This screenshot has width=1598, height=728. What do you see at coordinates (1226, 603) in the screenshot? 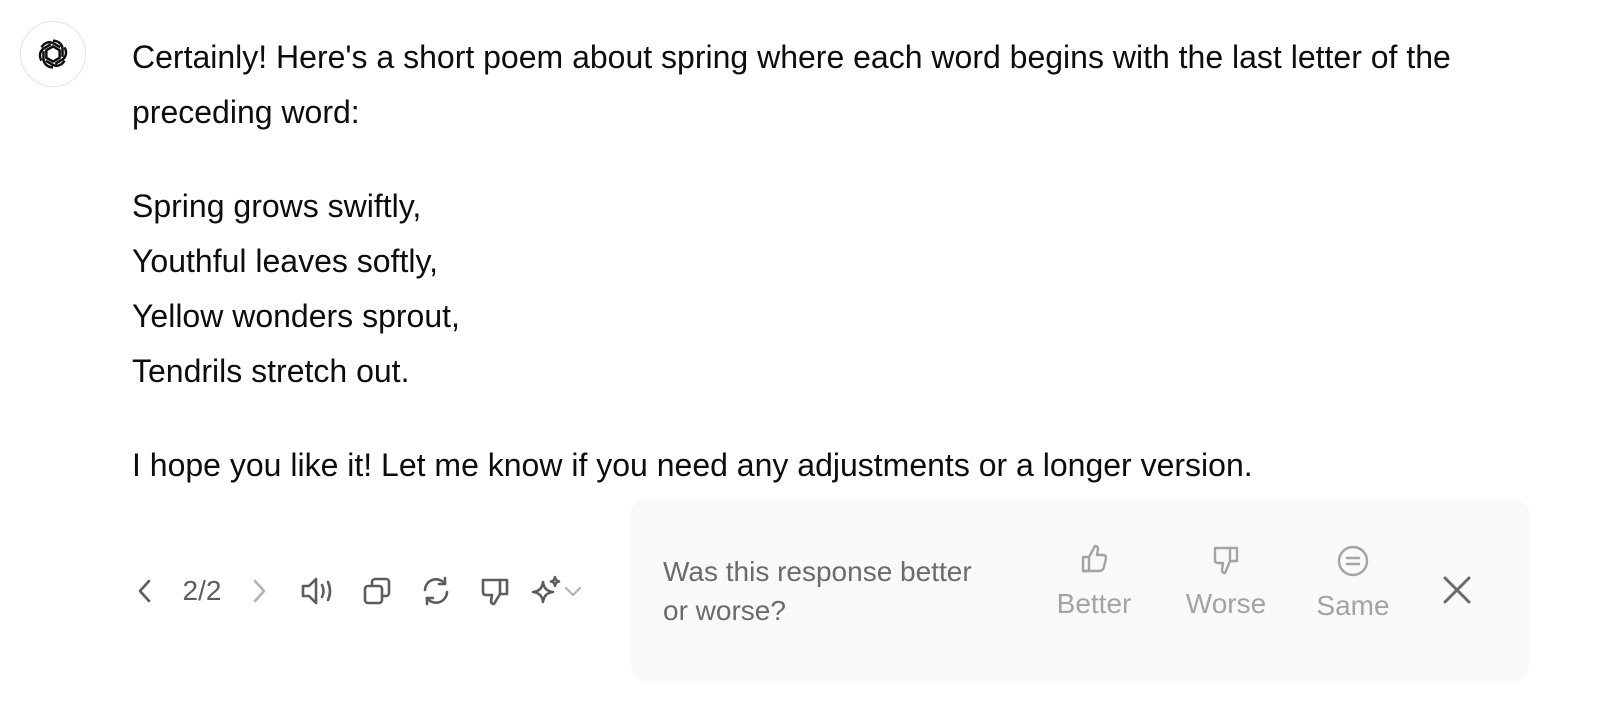
I see `worse-label: Worse` at bounding box center [1226, 603].